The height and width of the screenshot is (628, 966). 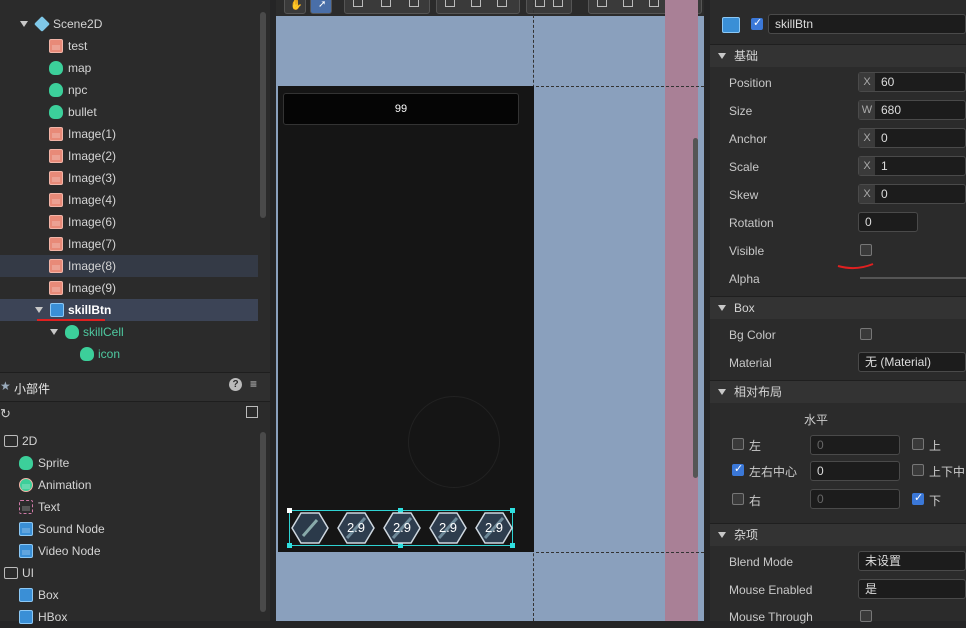 I want to click on right-checkbox, so click(x=738, y=499).